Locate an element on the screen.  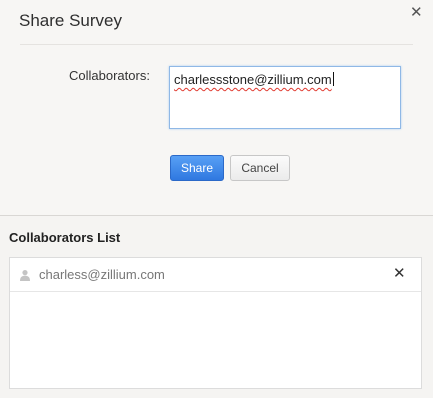
collaborator-email: charless@zillium.com is located at coordinates (102, 274).